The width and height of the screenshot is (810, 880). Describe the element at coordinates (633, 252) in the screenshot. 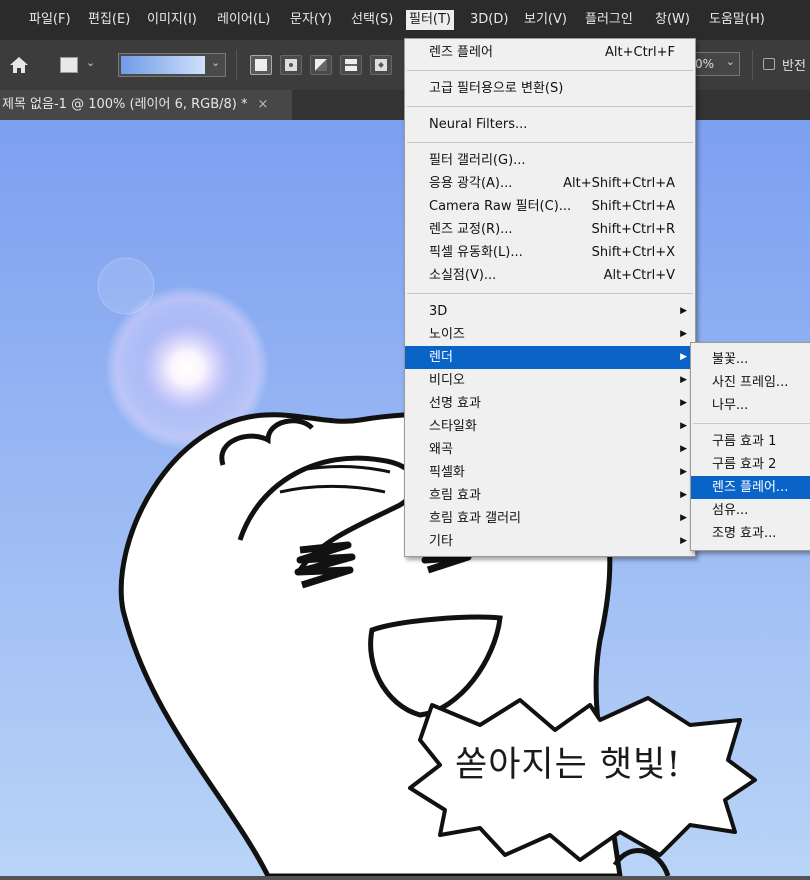

I see `menu-item-shortcut: Shift+Ctrl+X` at that location.